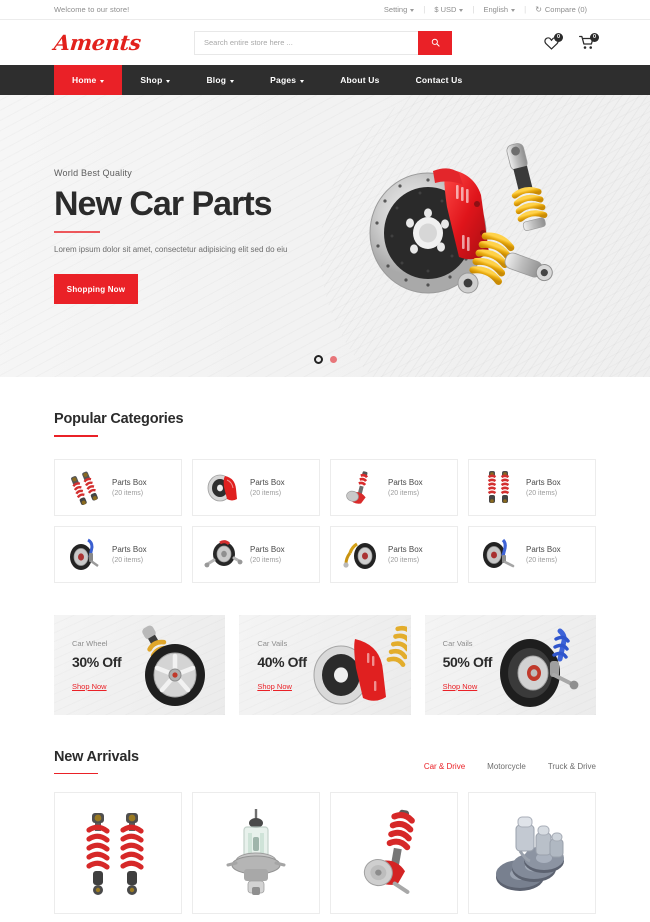 The image size is (650, 922). What do you see at coordinates (588, 42) in the screenshot?
I see `cart-button: 0` at bounding box center [588, 42].